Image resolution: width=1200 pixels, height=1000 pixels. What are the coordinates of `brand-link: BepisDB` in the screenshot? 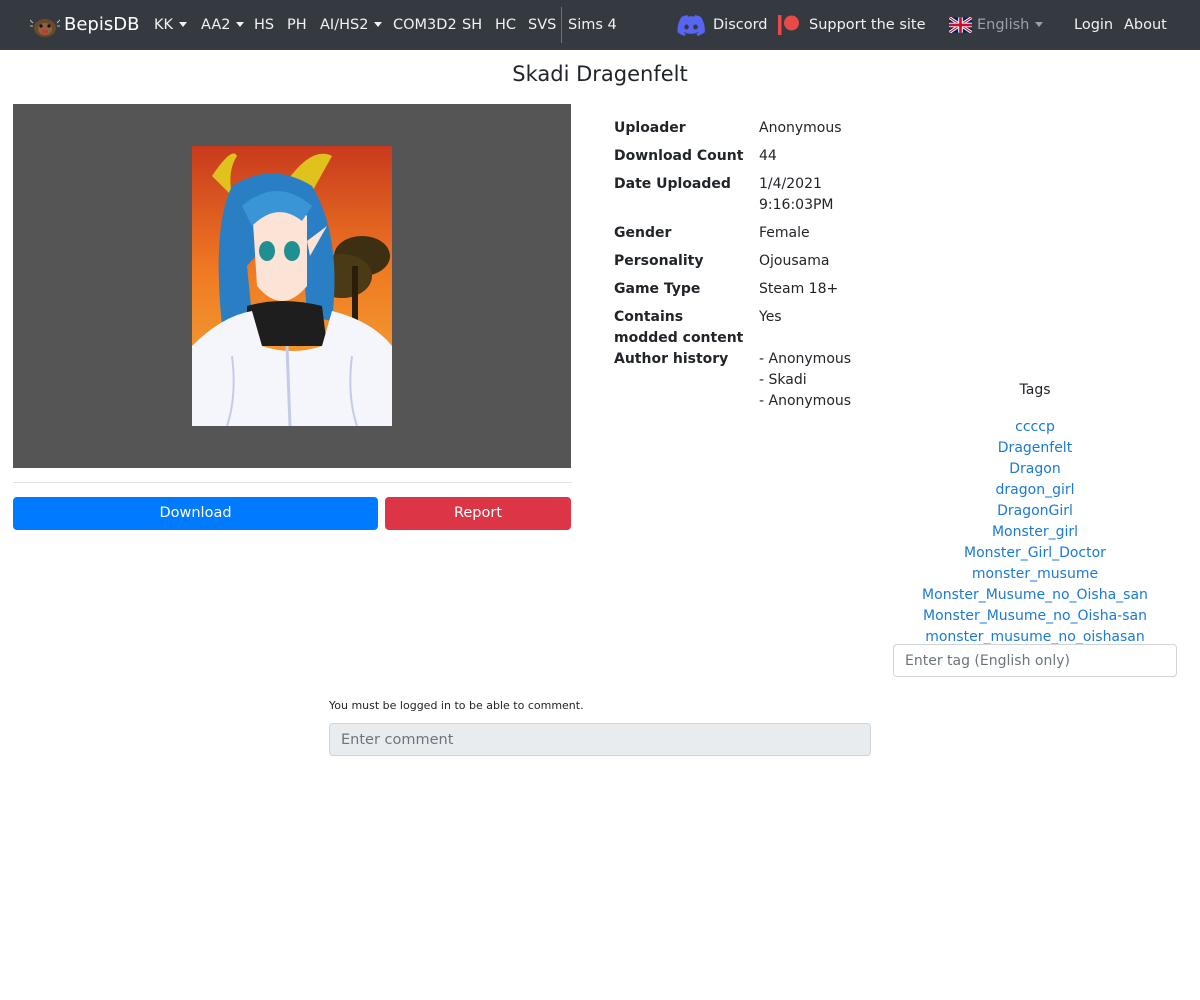 It's located at (101, 25).